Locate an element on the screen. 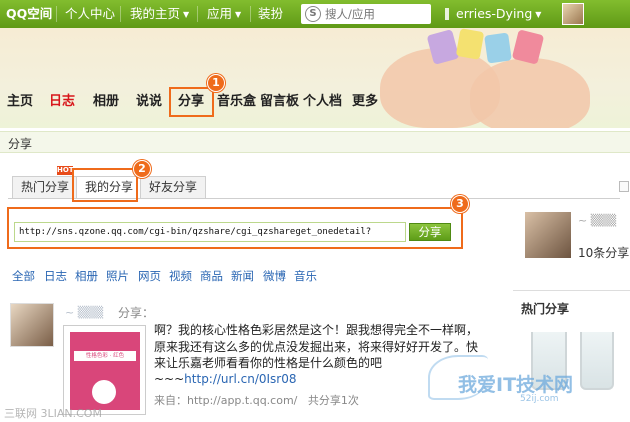 The width and height of the screenshot is (630, 422). nav-home: 主页 is located at coordinates (20, 102).